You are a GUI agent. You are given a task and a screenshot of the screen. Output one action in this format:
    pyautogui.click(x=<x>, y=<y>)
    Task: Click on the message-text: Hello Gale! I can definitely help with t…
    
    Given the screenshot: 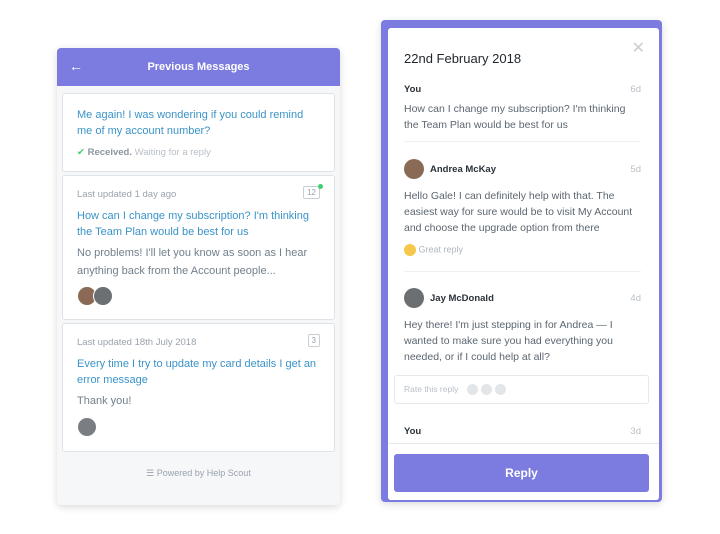 What is the action you would take?
    pyautogui.click(x=518, y=212)
    